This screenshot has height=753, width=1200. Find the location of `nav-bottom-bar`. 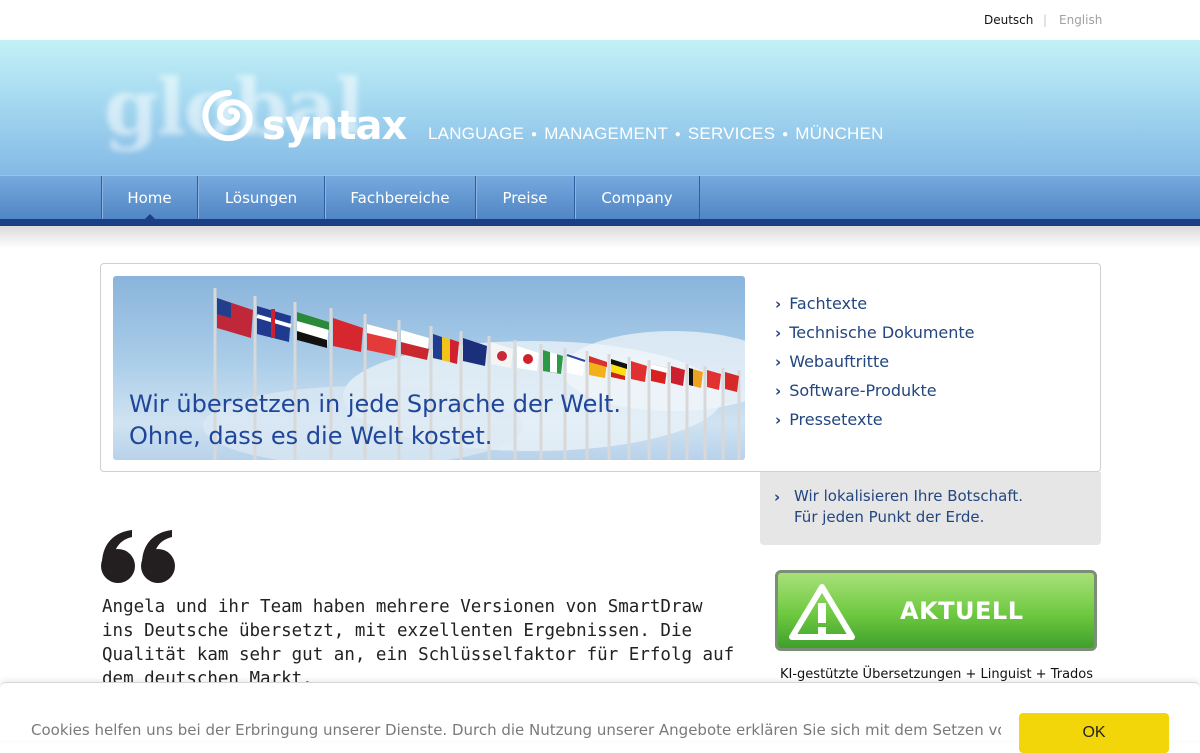

nav-bottom-bar is located at coordinates (600, 222).